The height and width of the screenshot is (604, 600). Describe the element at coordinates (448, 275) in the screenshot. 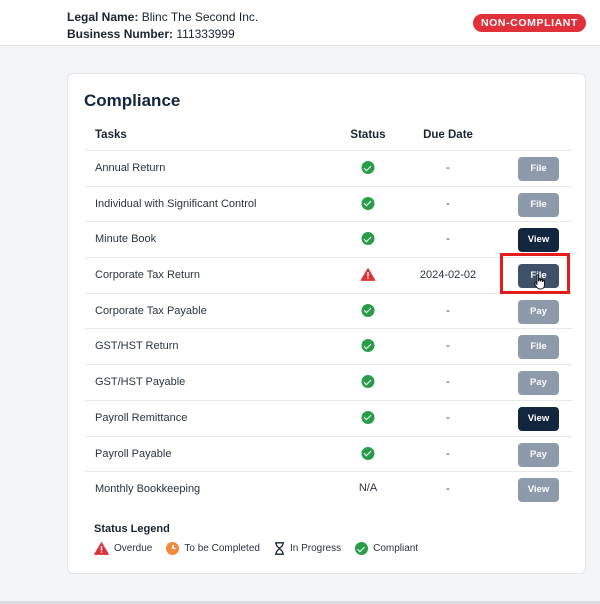

I see `due-date: 2024-02-02` at that location.